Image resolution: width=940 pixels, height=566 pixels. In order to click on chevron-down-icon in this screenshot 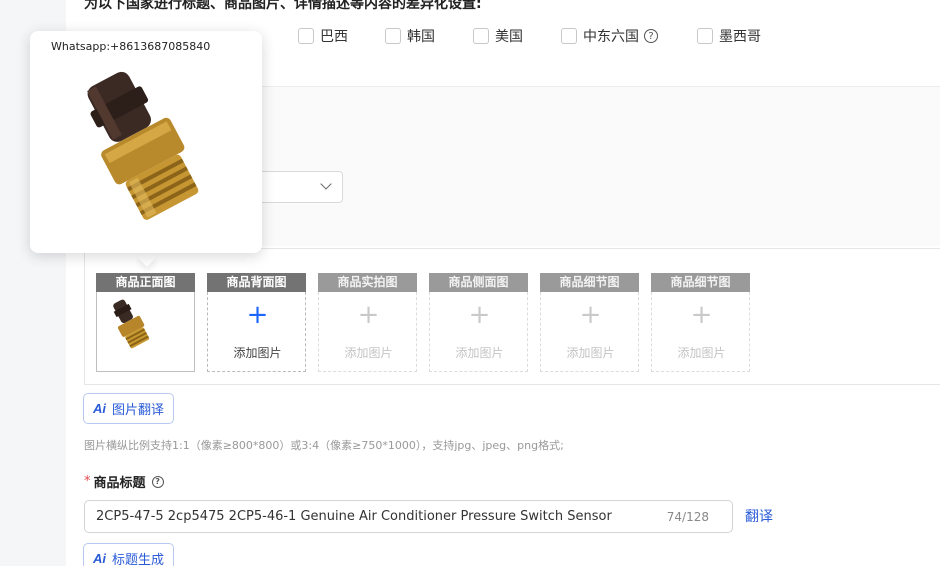, I will do `click(326, 184)`.